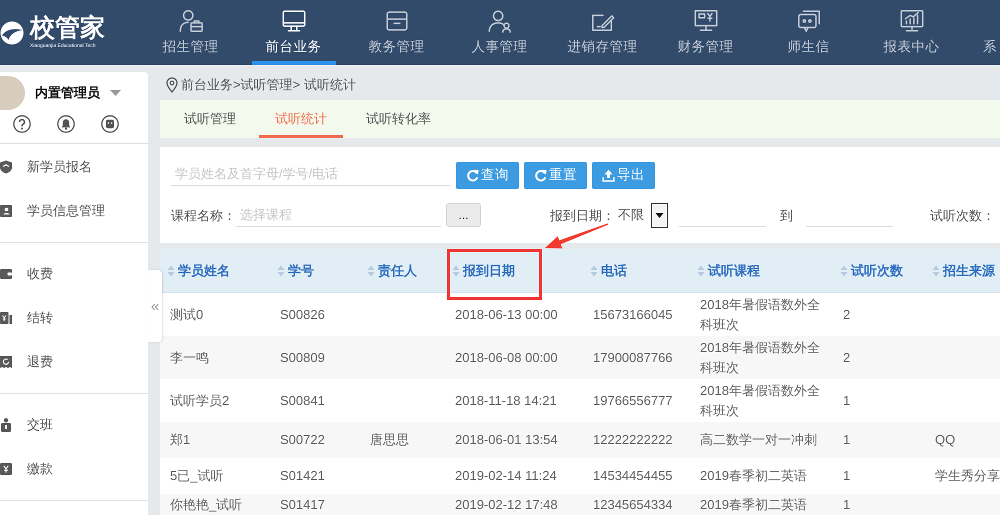 This screenshot has height=515, width=1000. Describe the element at coordinates (879, 271) in the screenshot. I see `column-header: 试听次数` at that location.